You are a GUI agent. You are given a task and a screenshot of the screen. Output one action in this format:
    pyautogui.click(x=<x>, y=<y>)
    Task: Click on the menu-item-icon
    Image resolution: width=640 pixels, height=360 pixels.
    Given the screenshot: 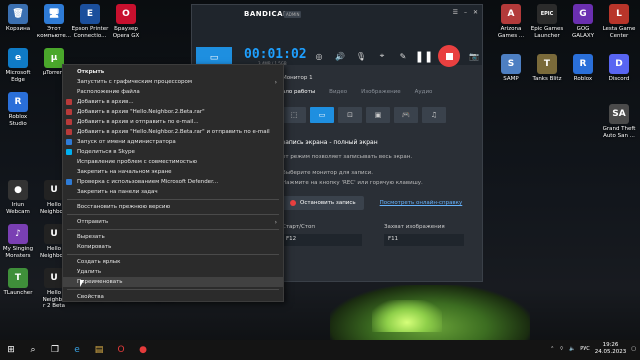 What is the action you would take?
    pyautogui.click(x=69, y=152)
    